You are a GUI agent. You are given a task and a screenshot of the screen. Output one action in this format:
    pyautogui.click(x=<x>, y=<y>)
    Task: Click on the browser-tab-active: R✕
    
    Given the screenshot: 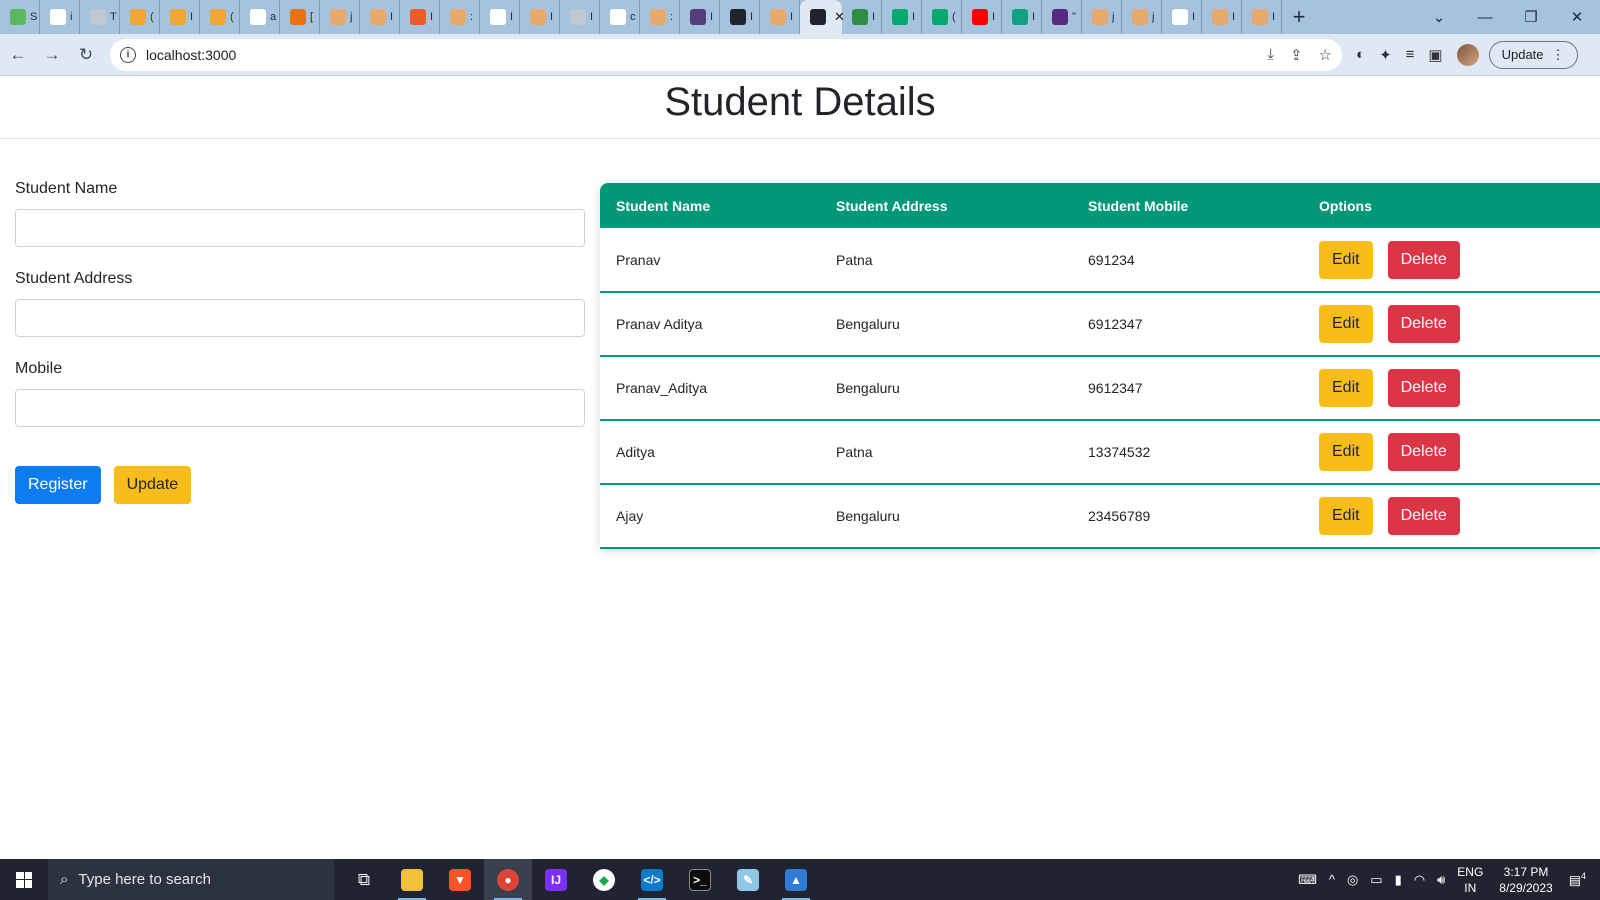 What is the action you would take?
    pyautogui.click(x=822, y=17)
    